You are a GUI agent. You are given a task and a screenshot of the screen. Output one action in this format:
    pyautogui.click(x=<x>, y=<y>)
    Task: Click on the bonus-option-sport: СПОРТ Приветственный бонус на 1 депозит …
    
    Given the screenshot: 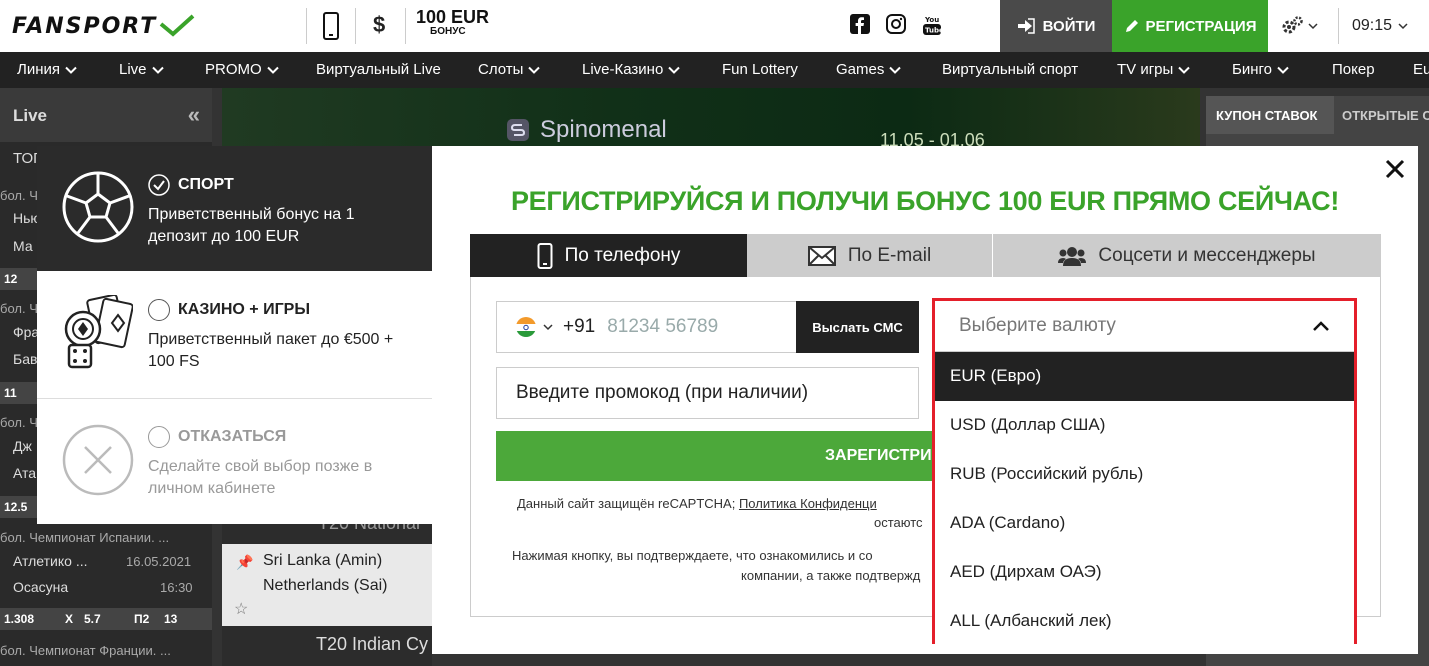 What is the action you would take?
    pyautogui.click(x=234, y=208)
    